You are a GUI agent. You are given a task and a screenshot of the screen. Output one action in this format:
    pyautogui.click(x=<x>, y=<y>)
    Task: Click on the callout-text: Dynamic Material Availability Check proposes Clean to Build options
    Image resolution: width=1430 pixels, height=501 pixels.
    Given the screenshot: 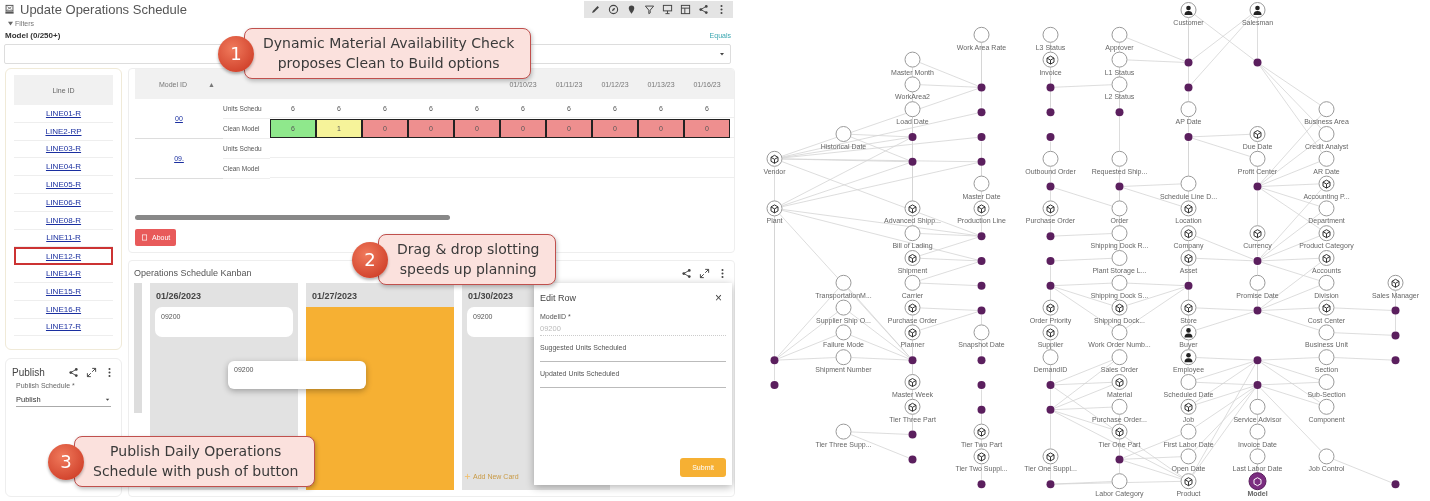 What is the action you would take?
    pyautogui.click(x=388, y=54)
    